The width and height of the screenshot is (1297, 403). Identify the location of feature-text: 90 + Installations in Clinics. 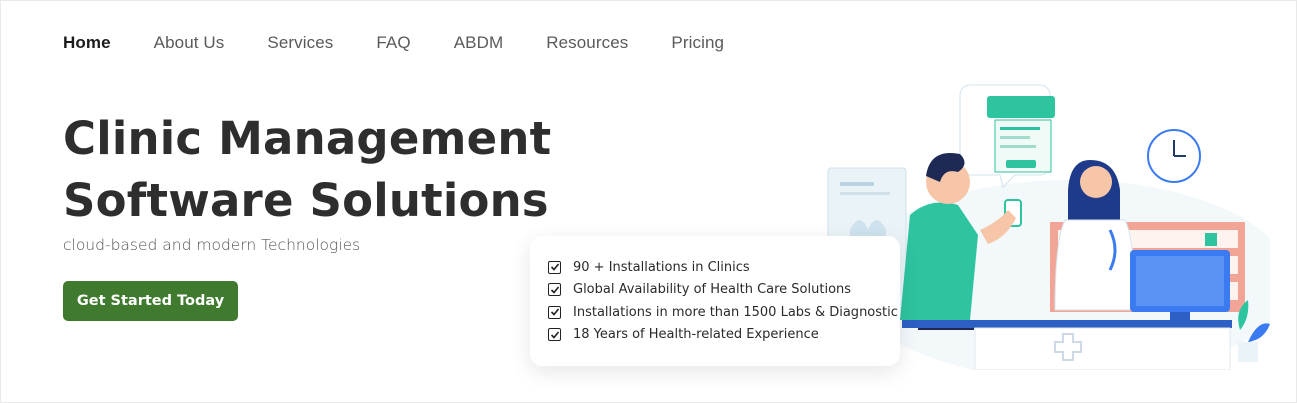
(661, 267).